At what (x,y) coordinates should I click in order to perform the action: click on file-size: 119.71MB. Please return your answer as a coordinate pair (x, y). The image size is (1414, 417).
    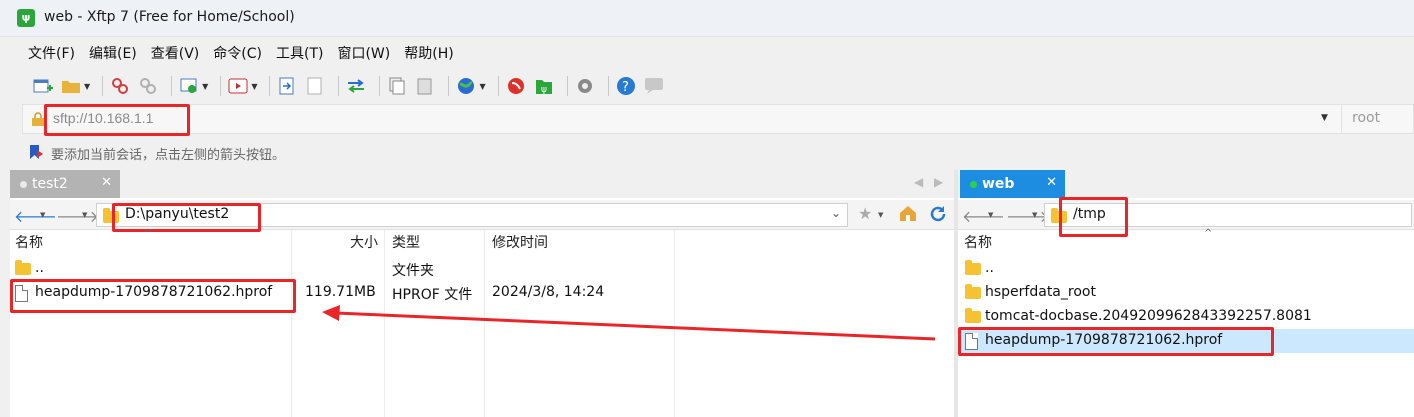
    Looking at the image, I should click on (340, 292).